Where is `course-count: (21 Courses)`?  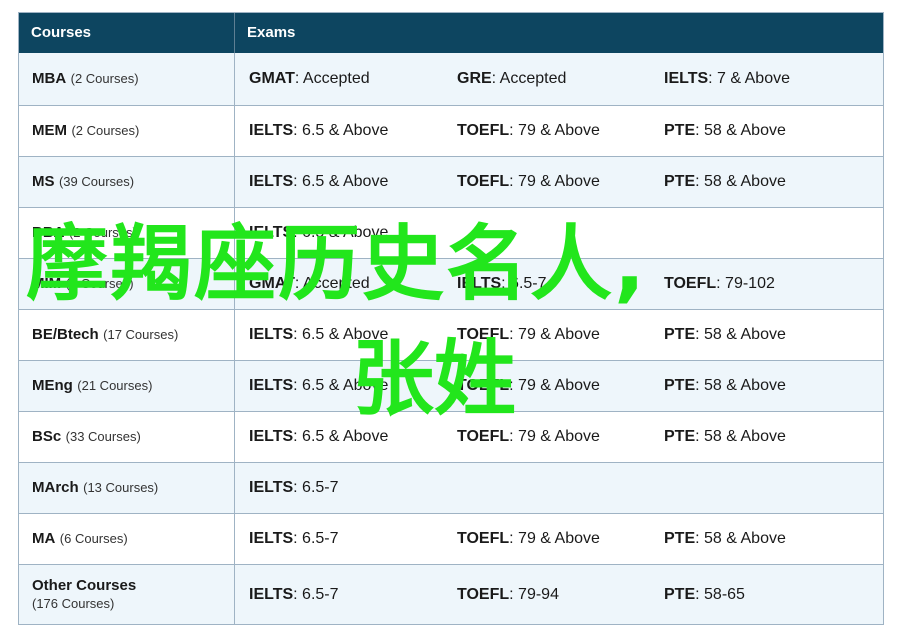 course-count: (21 Courses) is located at coordinates (115, 385).